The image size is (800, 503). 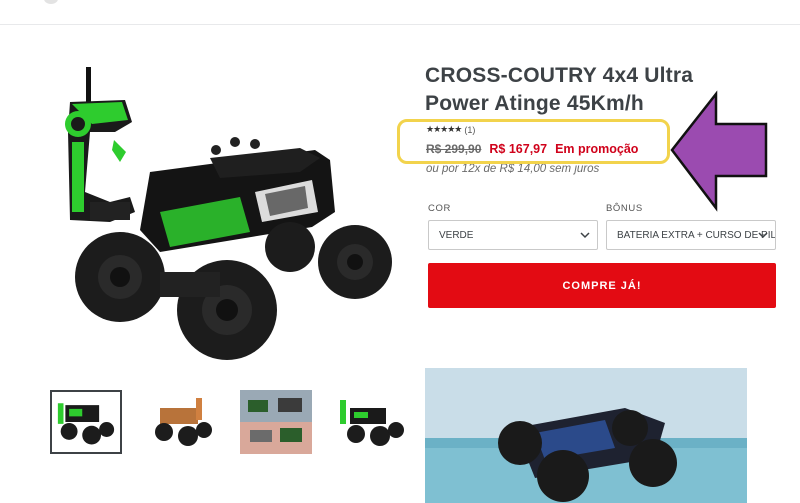 I want to click on site-header, so click(x=400, y=12).